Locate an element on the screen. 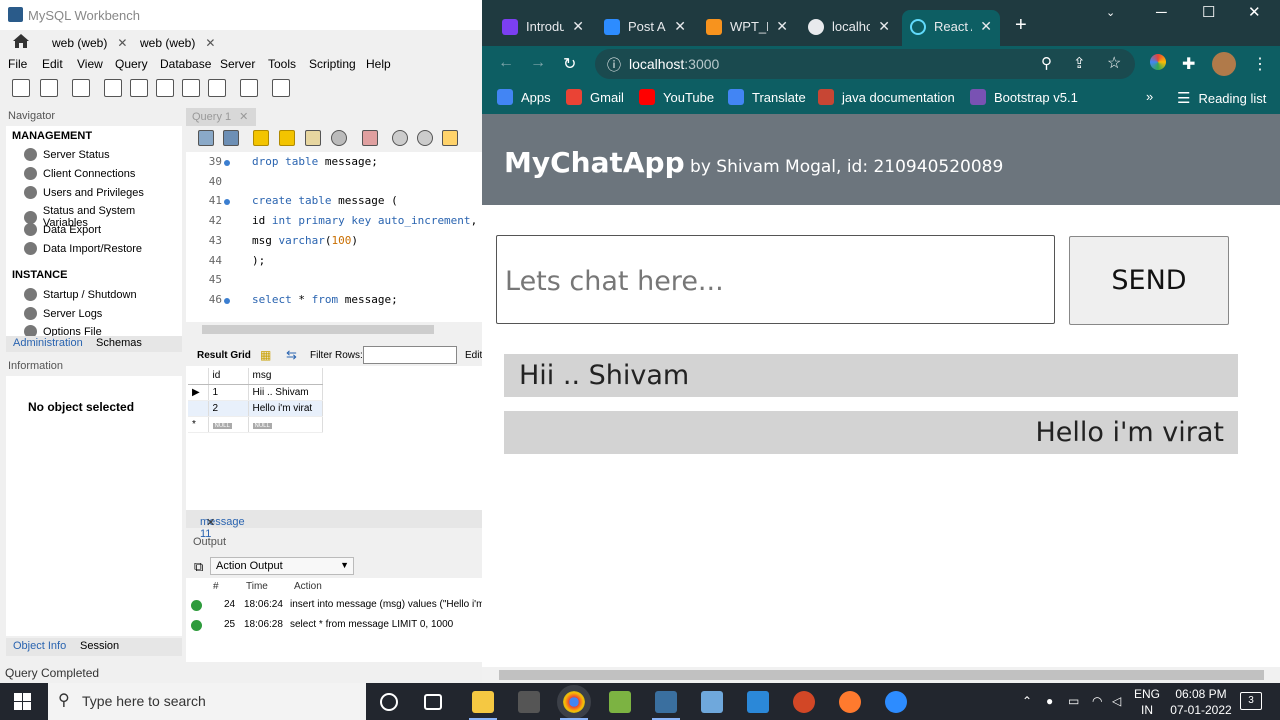 The height and width of the screenshot is (720, 1280). nav-startup-shutdown: Startup / Shutdown is located at coordinates (80, 294).